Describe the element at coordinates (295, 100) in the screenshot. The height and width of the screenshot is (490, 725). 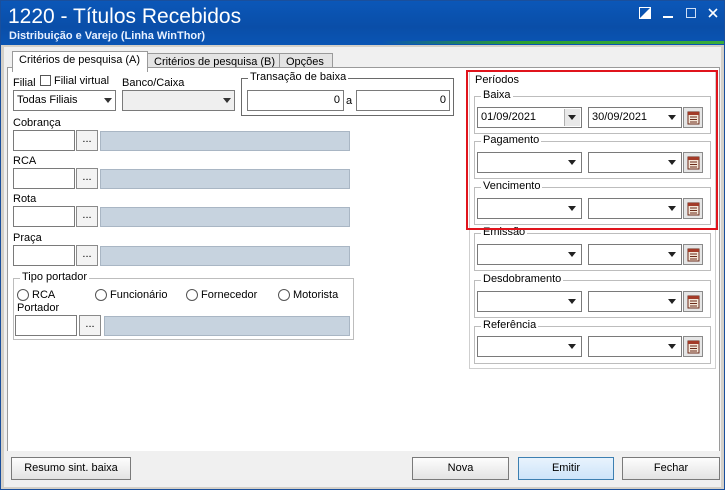
I see `transacao-from-input: 0` at that location.